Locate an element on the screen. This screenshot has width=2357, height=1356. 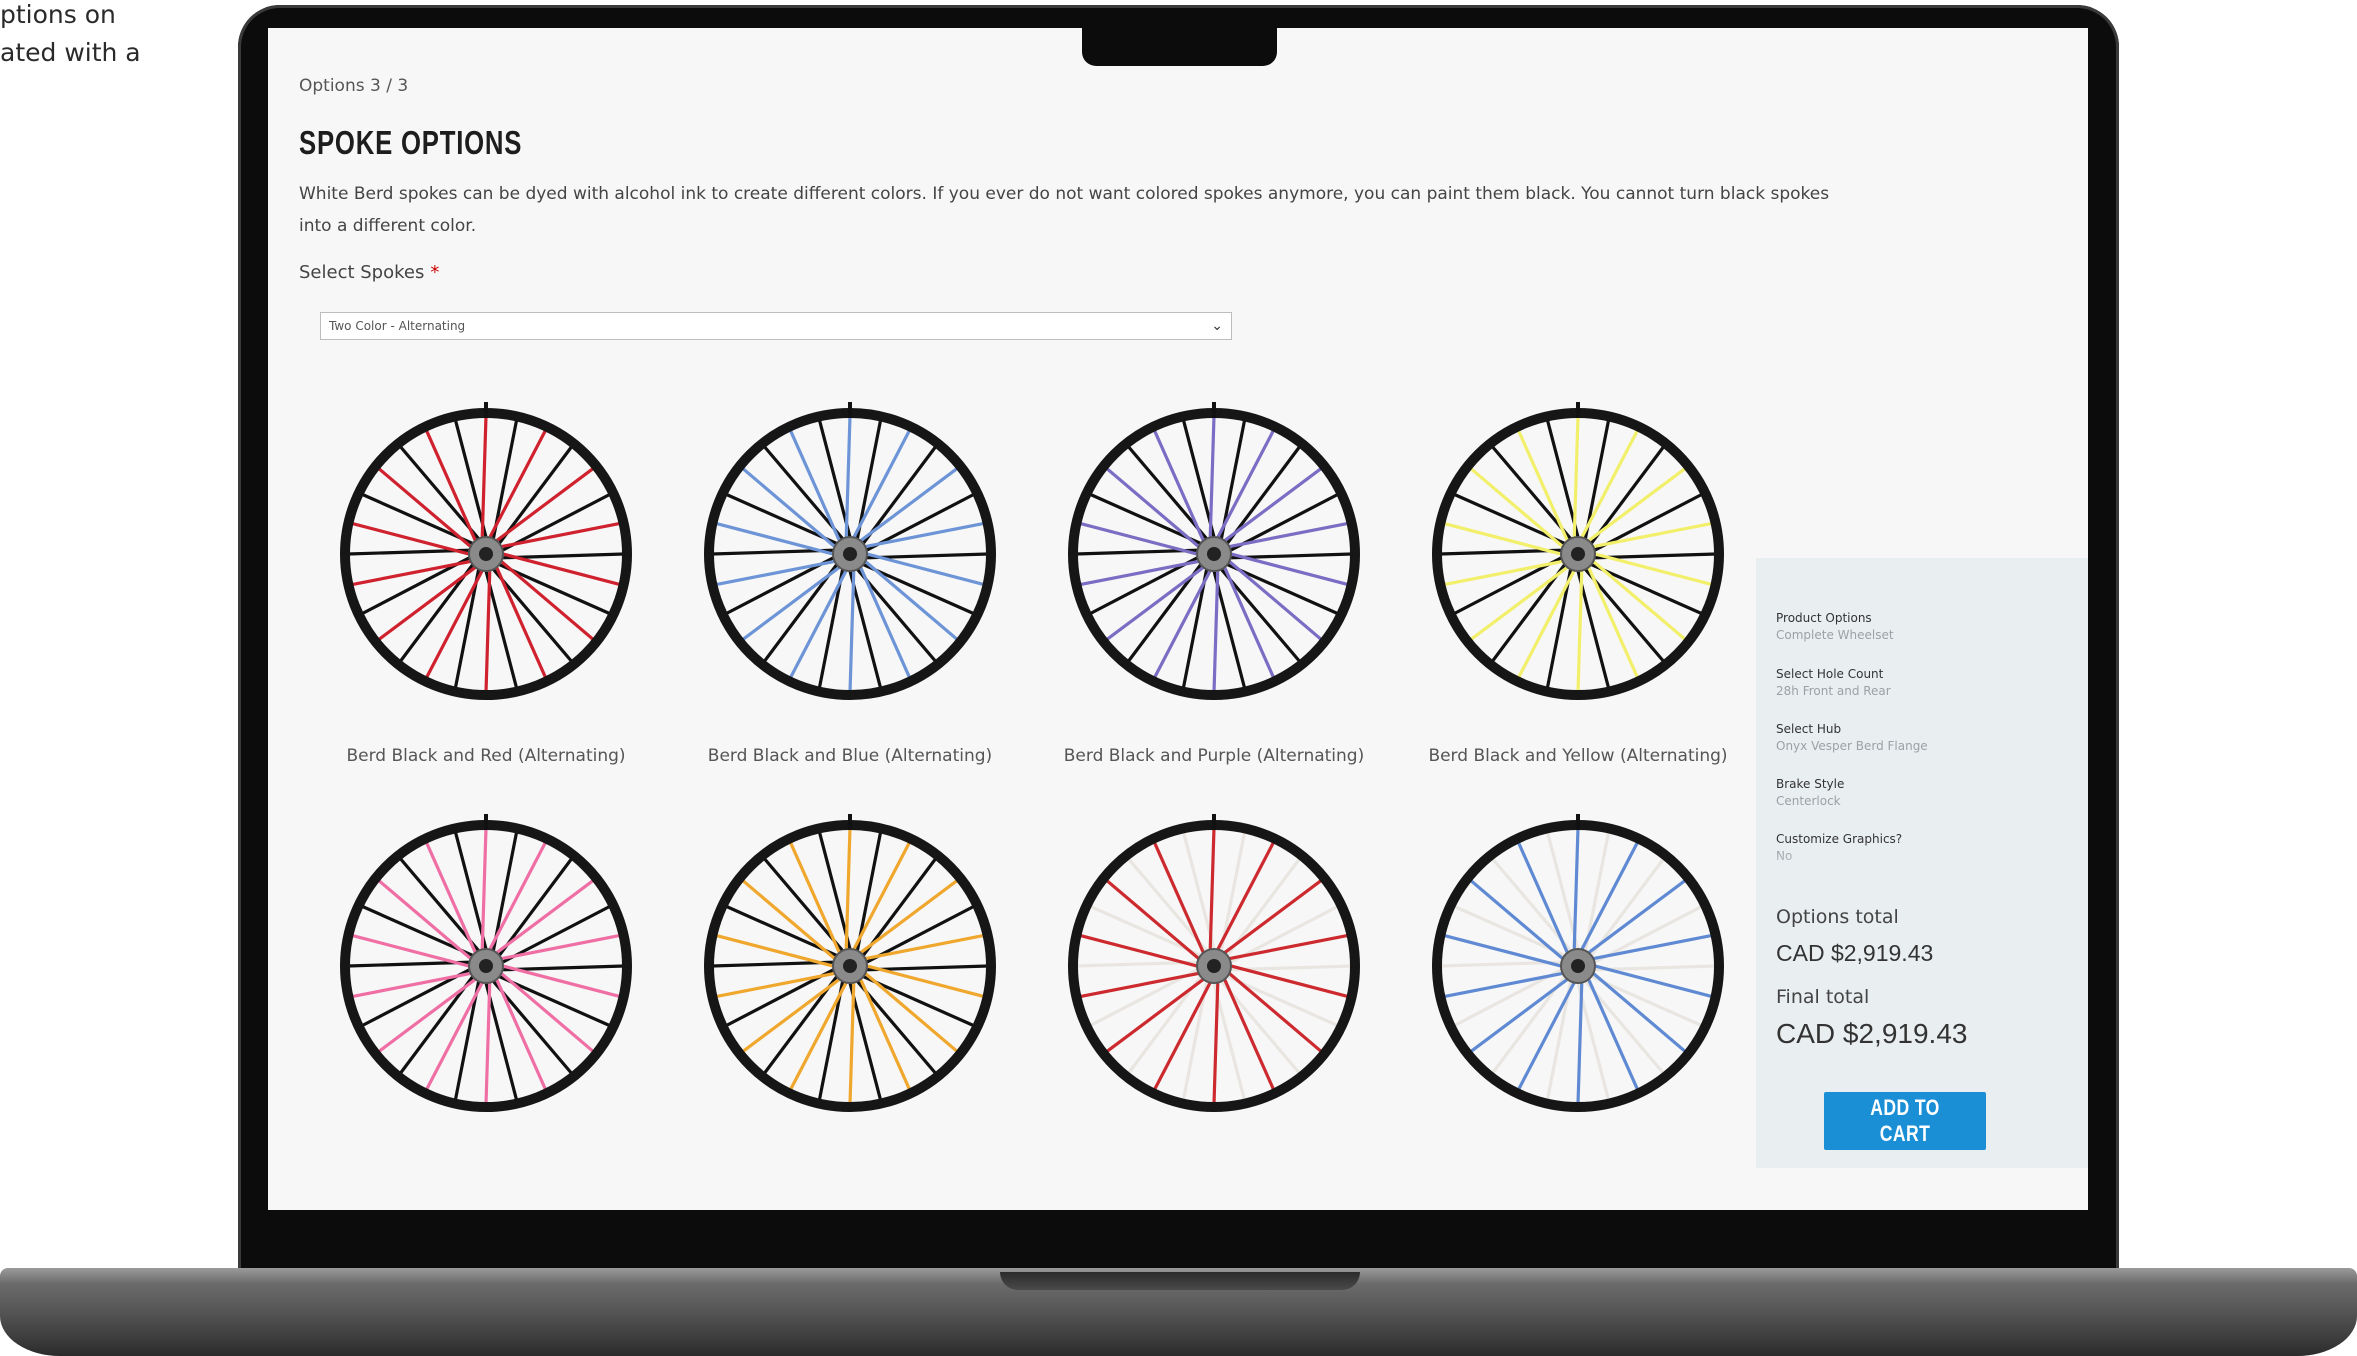
laptop-base-notch is located at coordinates (1180, 1281).